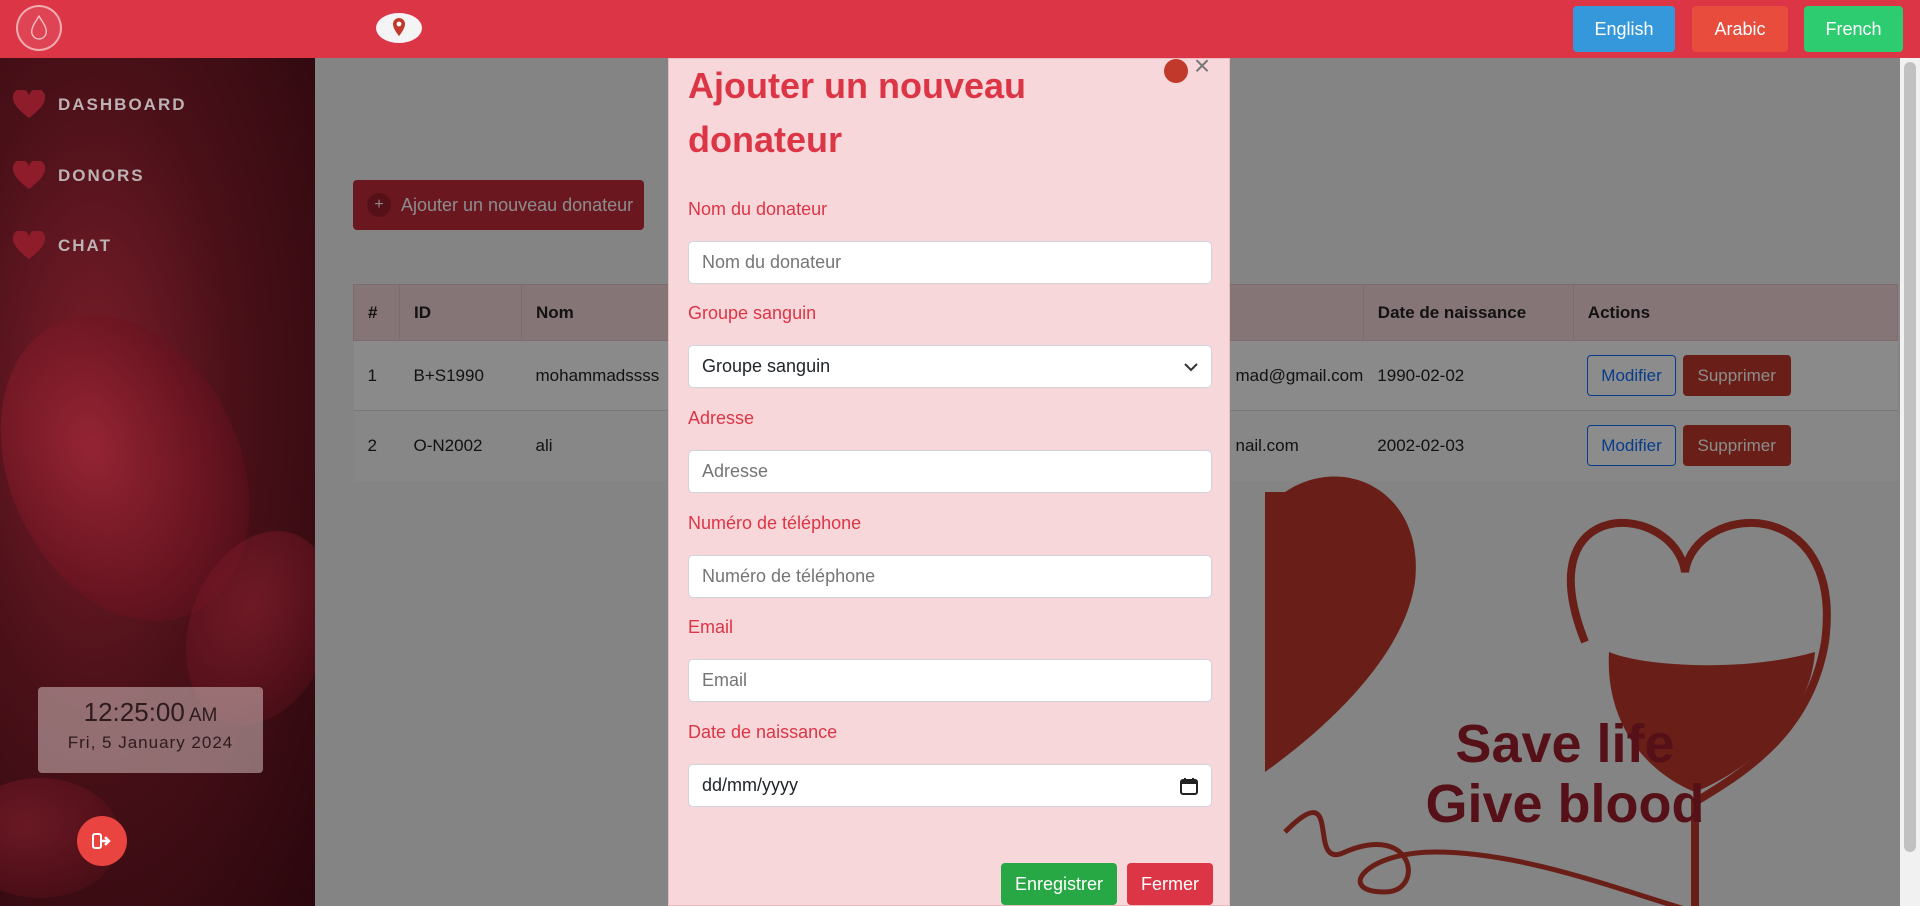 The width and height of the screenshot is (1920, 906). What do you see at coordinates (101, 175) in the screenshot?
I see `sidebar-item-label: DONORS` at bounding box center [101, 175].